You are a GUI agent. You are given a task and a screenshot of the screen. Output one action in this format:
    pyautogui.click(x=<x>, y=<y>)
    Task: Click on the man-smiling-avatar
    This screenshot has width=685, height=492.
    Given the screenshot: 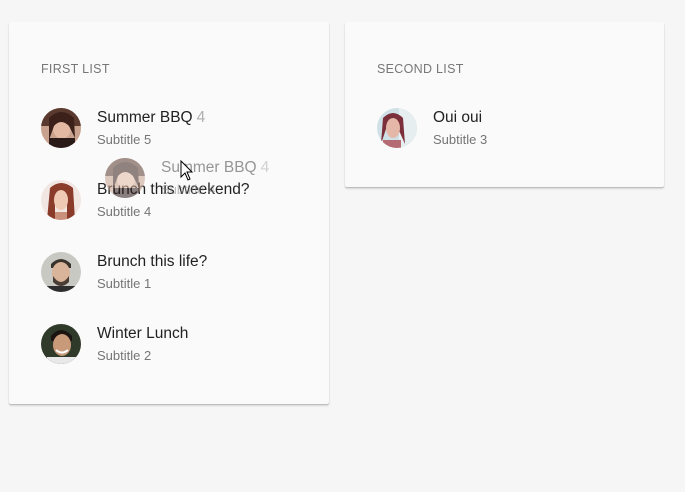 What is the action you would take?
    pyautogui.click(x=61, y=344)
    